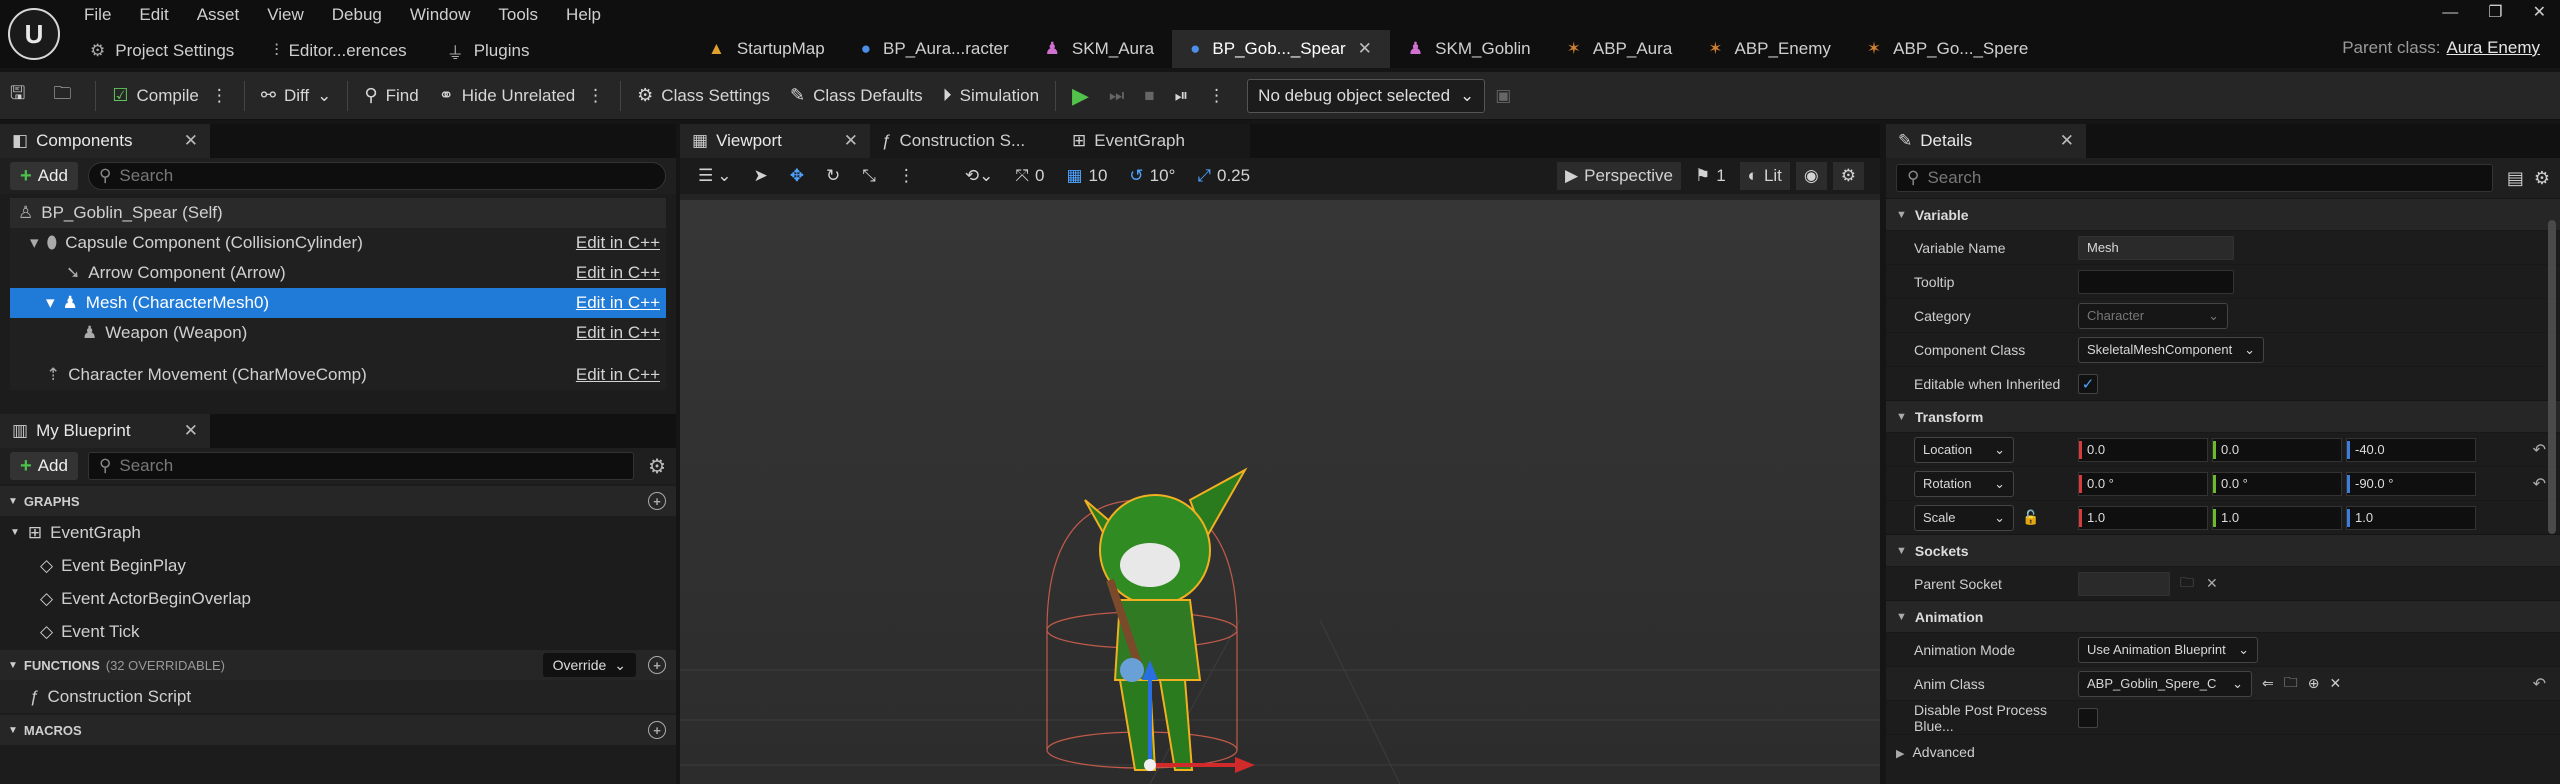 The width and height of the screenshot is (2560, 784). What do you see at coordinates (338, 730) in the screenshot?
I see `macros-section-header: ▼ MACROS +` at bounding box center [338, 730].